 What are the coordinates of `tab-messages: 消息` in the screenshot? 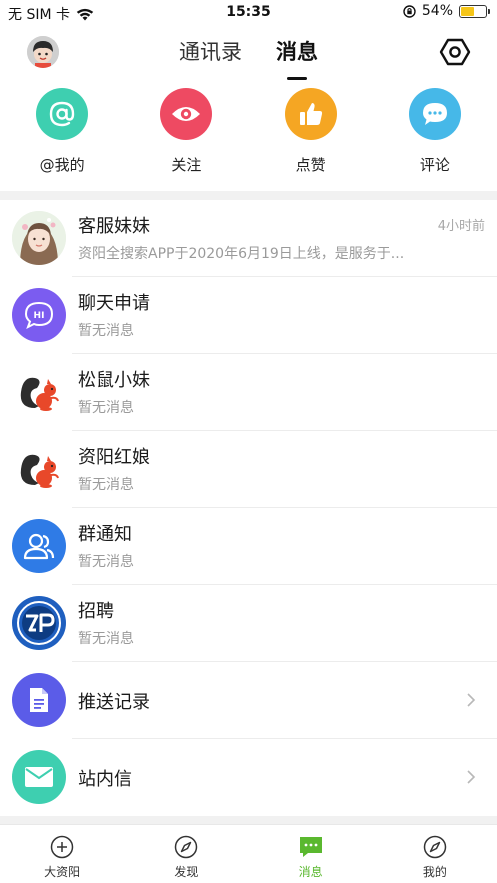 It's located at (297, 58).